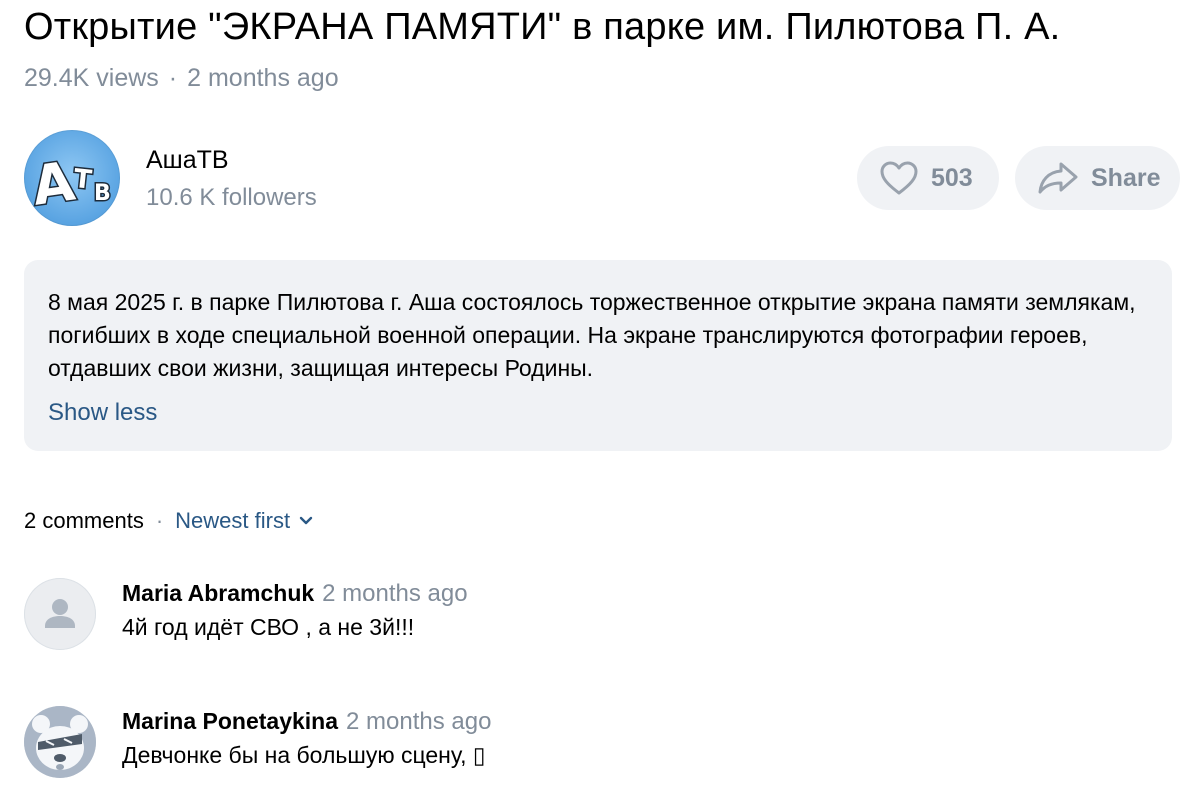  I want to click on share-button: Share, so click(1097, 178).